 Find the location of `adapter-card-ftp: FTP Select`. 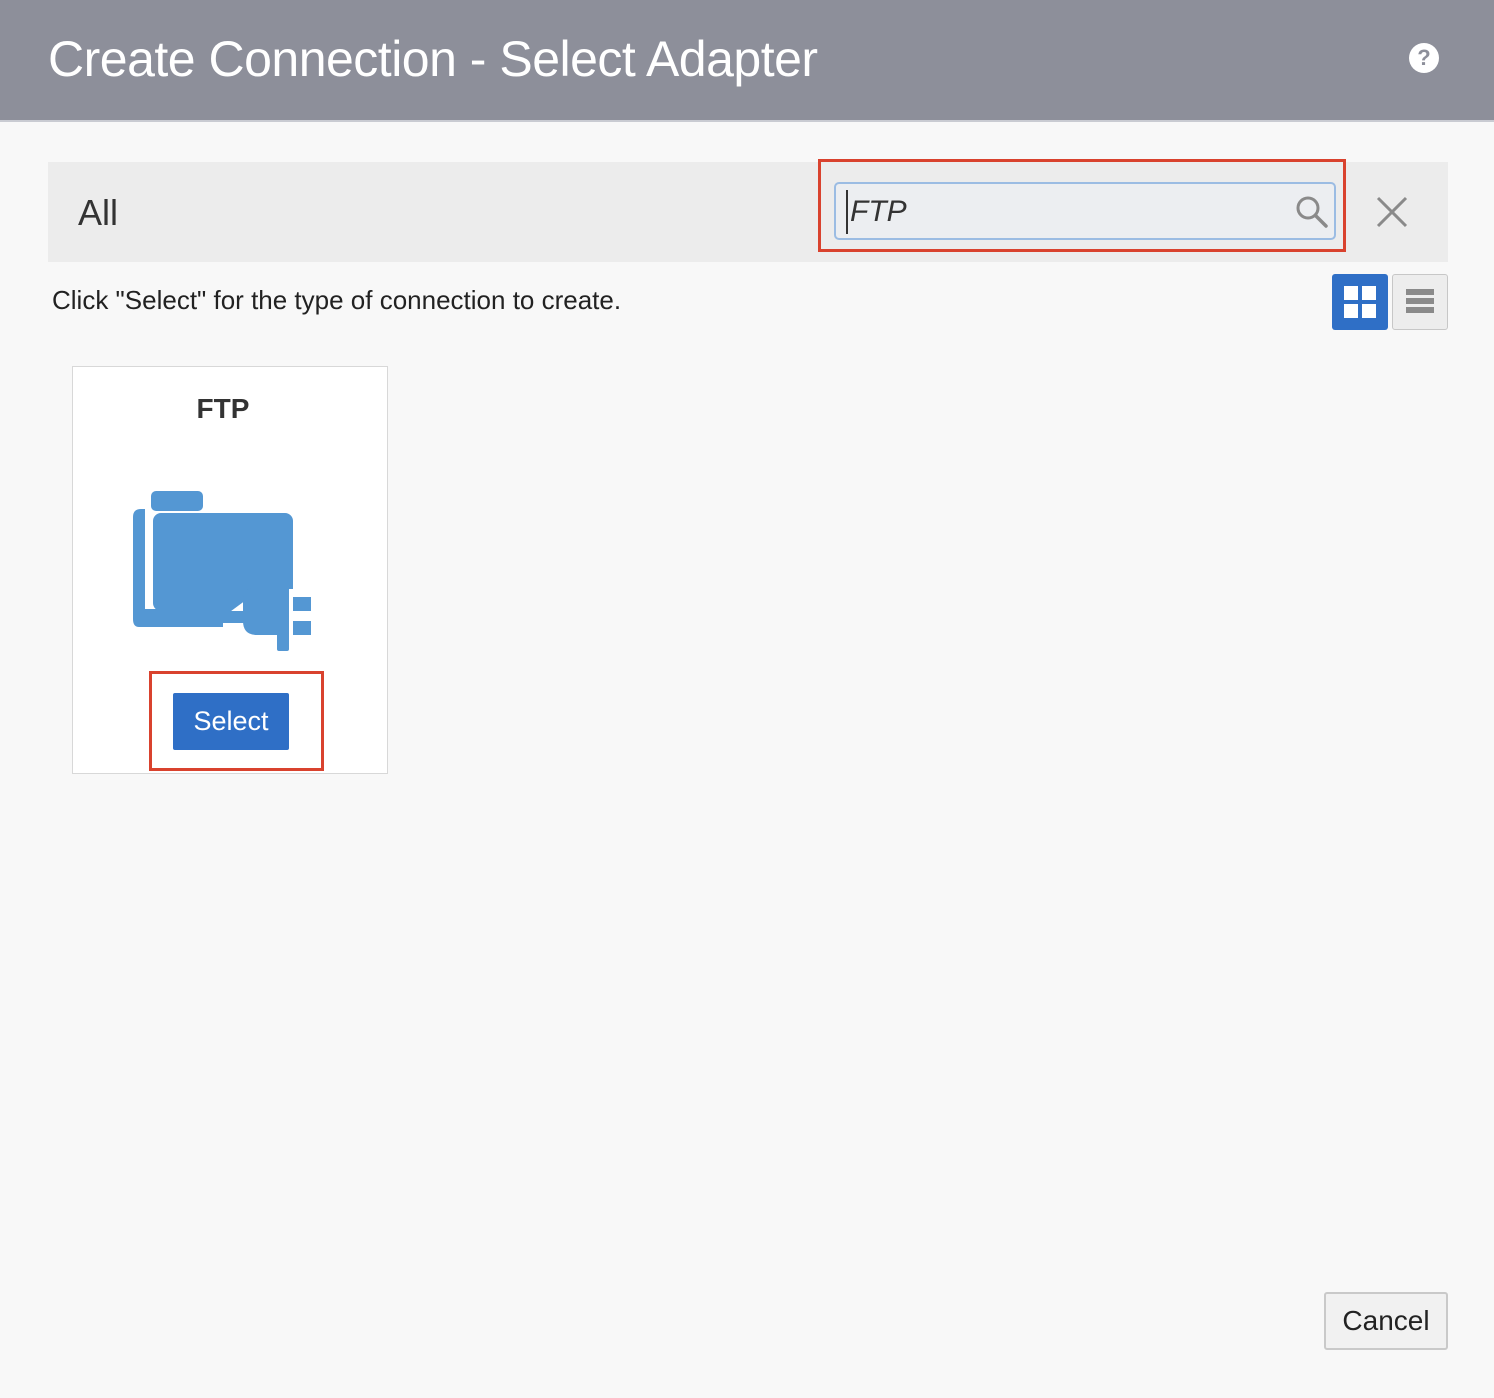

adapter-card-ftp: FTP Select is located at coordinates (230, 570).